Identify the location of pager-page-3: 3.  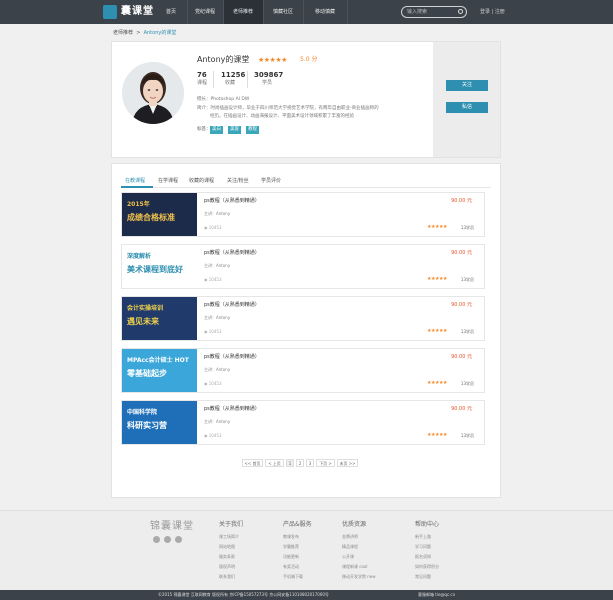
(310, 463).